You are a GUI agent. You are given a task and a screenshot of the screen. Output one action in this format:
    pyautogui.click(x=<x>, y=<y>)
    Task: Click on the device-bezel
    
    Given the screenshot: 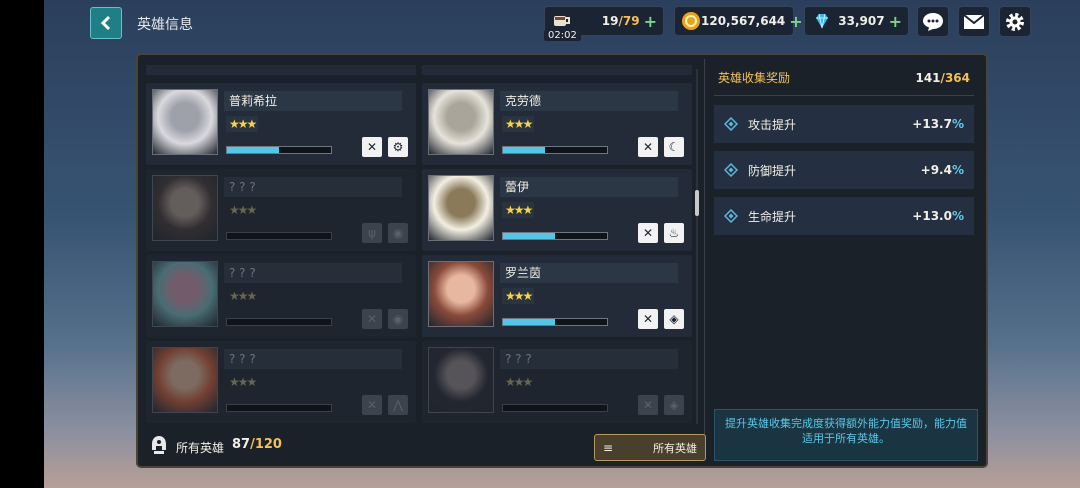 What is the action you would take?
    pyautogui.click(x=22, y=244)
    